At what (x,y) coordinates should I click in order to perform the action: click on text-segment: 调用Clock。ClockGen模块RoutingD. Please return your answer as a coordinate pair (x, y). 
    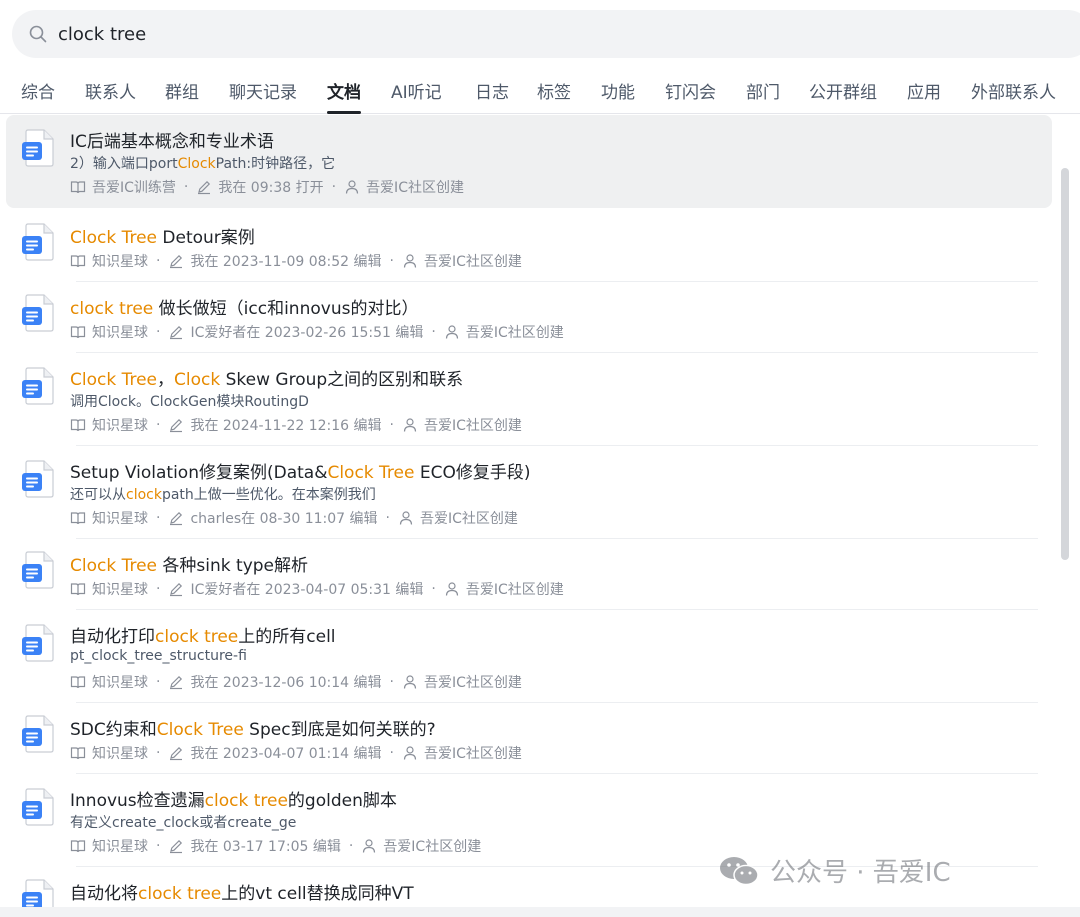
    Looking at the image, I should click on (189, 402).